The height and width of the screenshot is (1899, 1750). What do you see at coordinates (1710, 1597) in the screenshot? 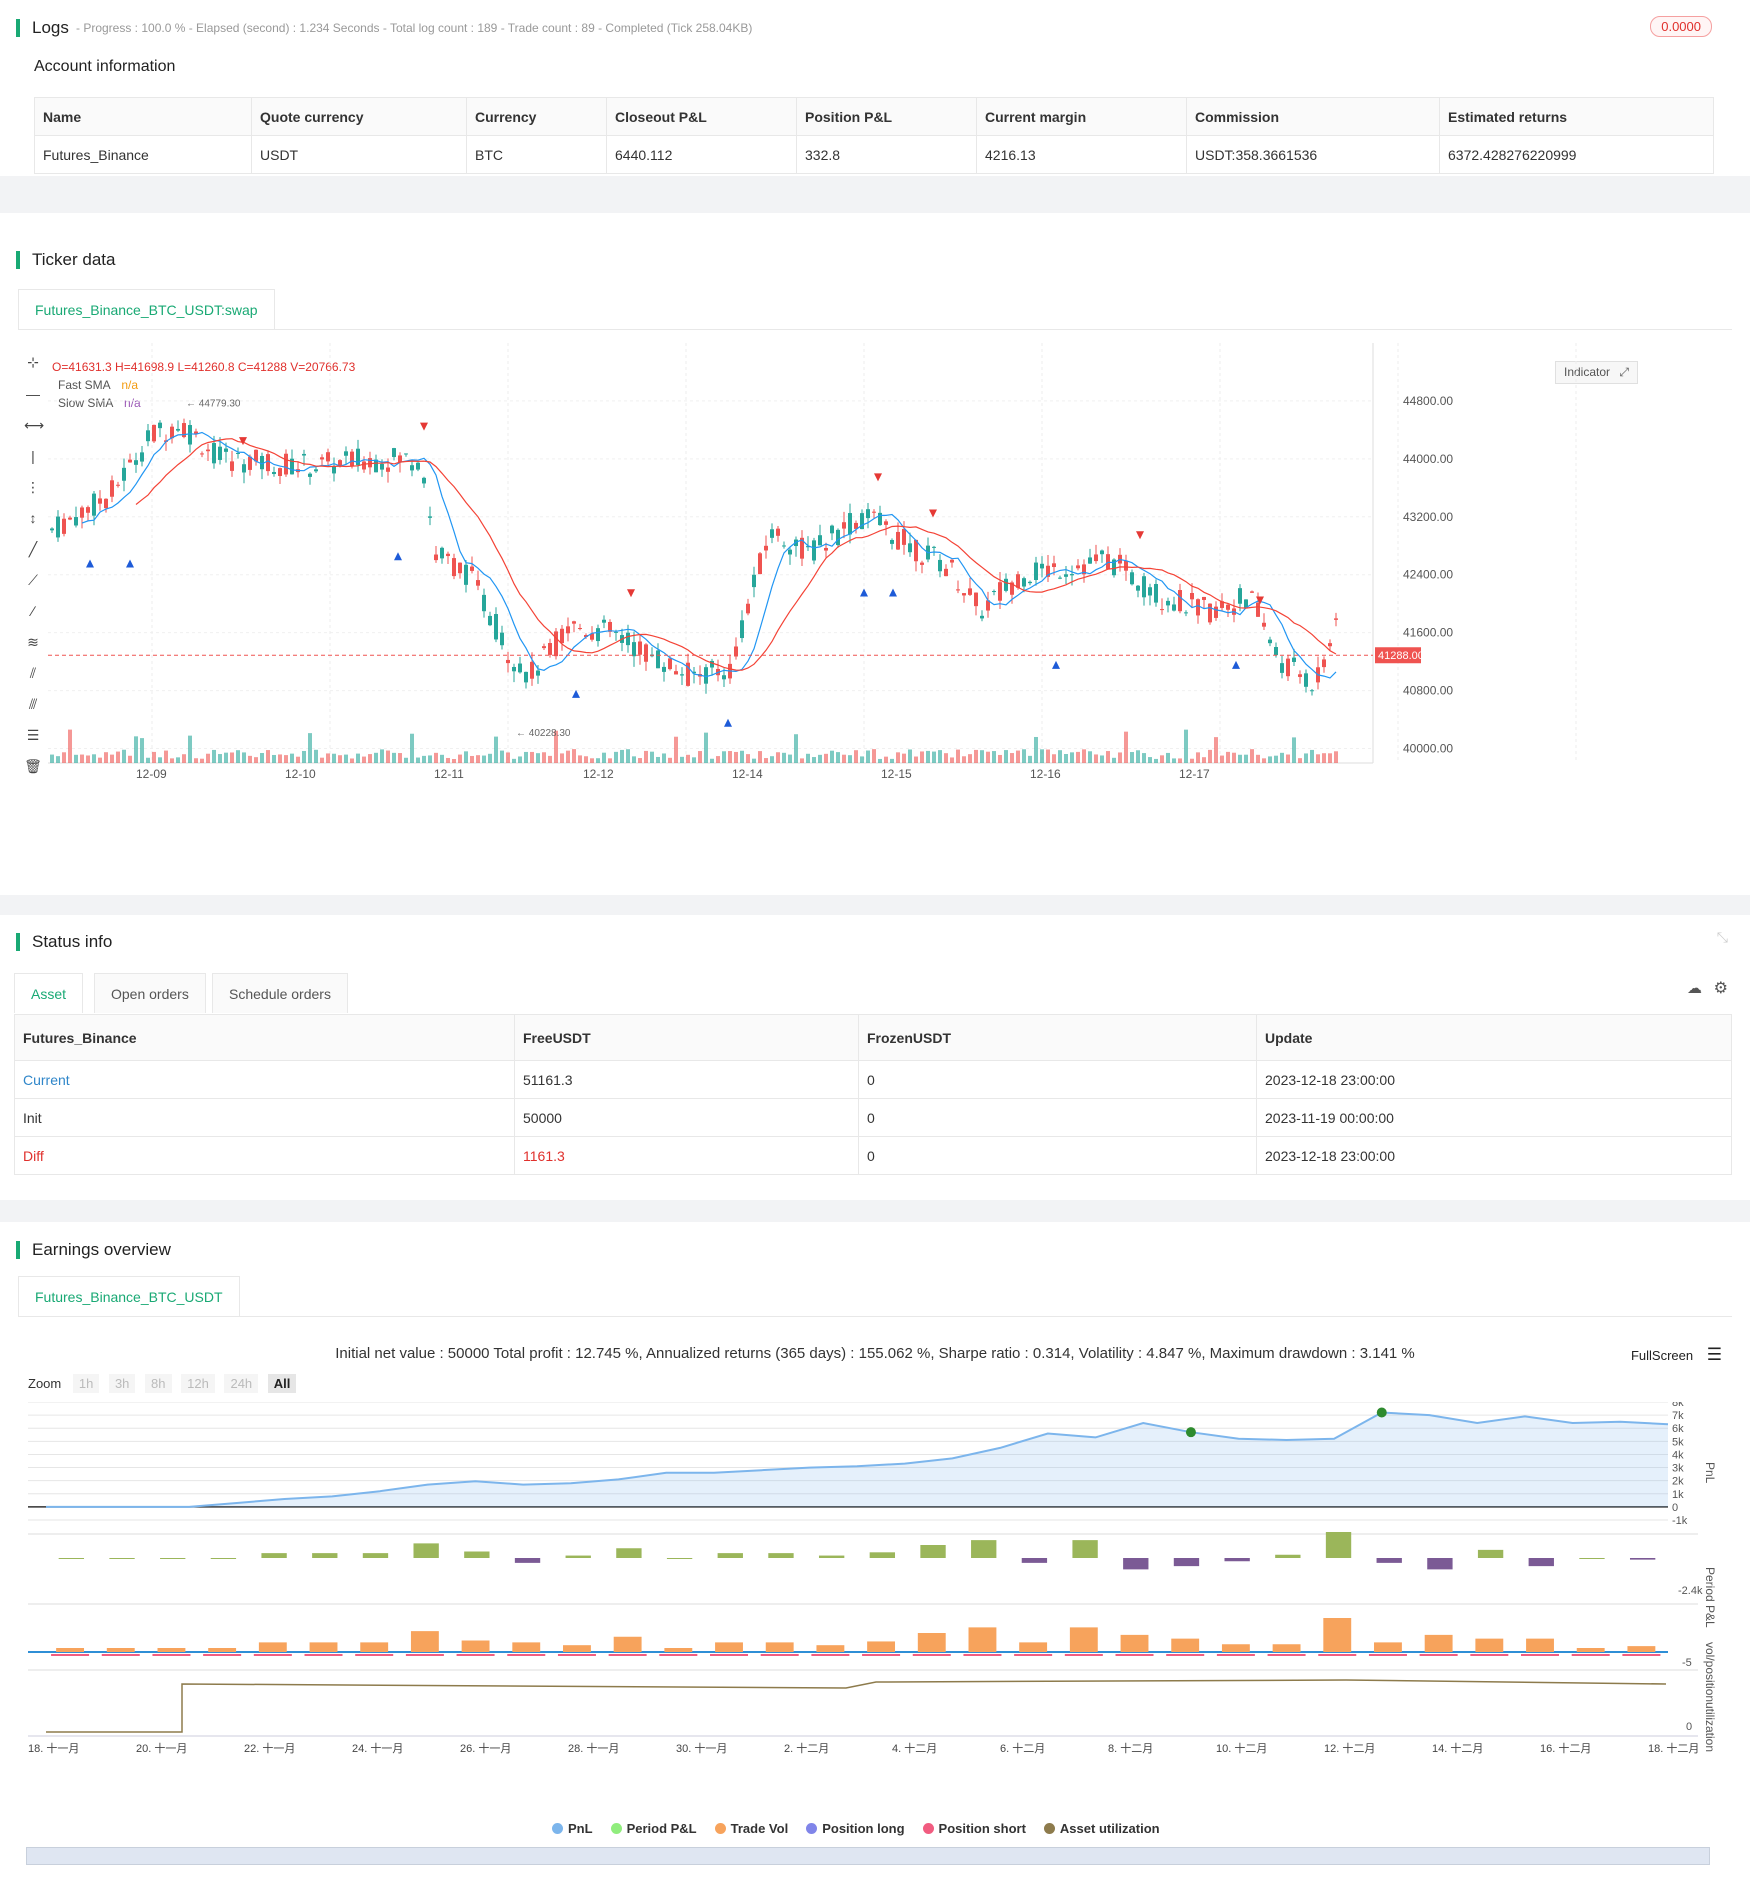
I see `axis-title: Period P&L` at bounding box center [1710, 1597].